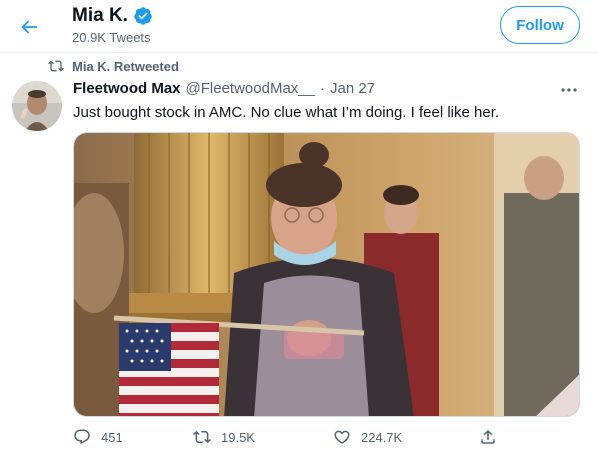  I want to click on follow-button: Follow, so click(540, 25).